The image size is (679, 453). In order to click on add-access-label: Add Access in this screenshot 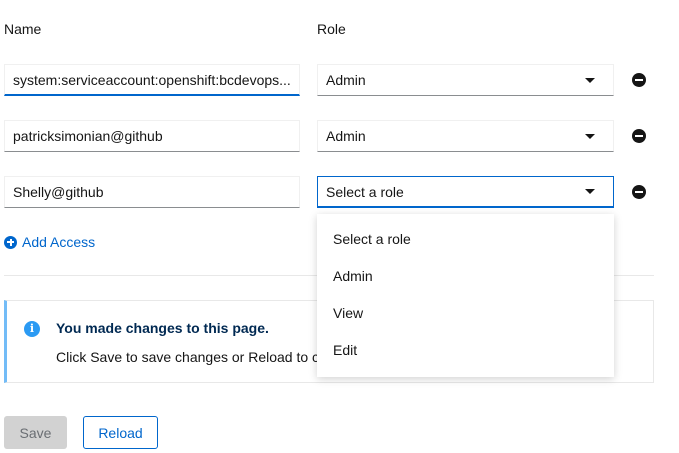, I will do `click(59, 242)`.